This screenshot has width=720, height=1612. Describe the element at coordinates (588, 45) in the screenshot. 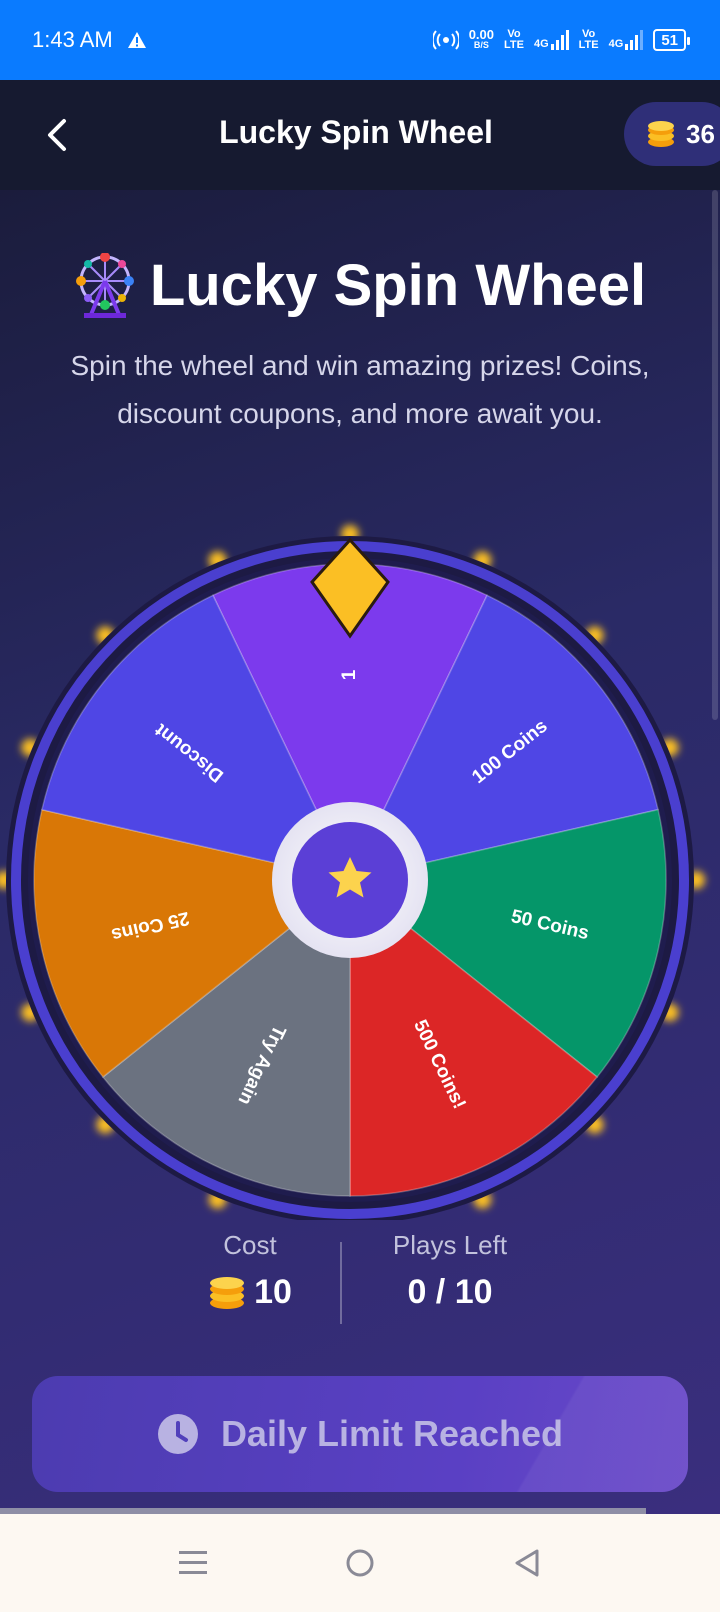

I see `sim2-bottom: LTE` at that location.